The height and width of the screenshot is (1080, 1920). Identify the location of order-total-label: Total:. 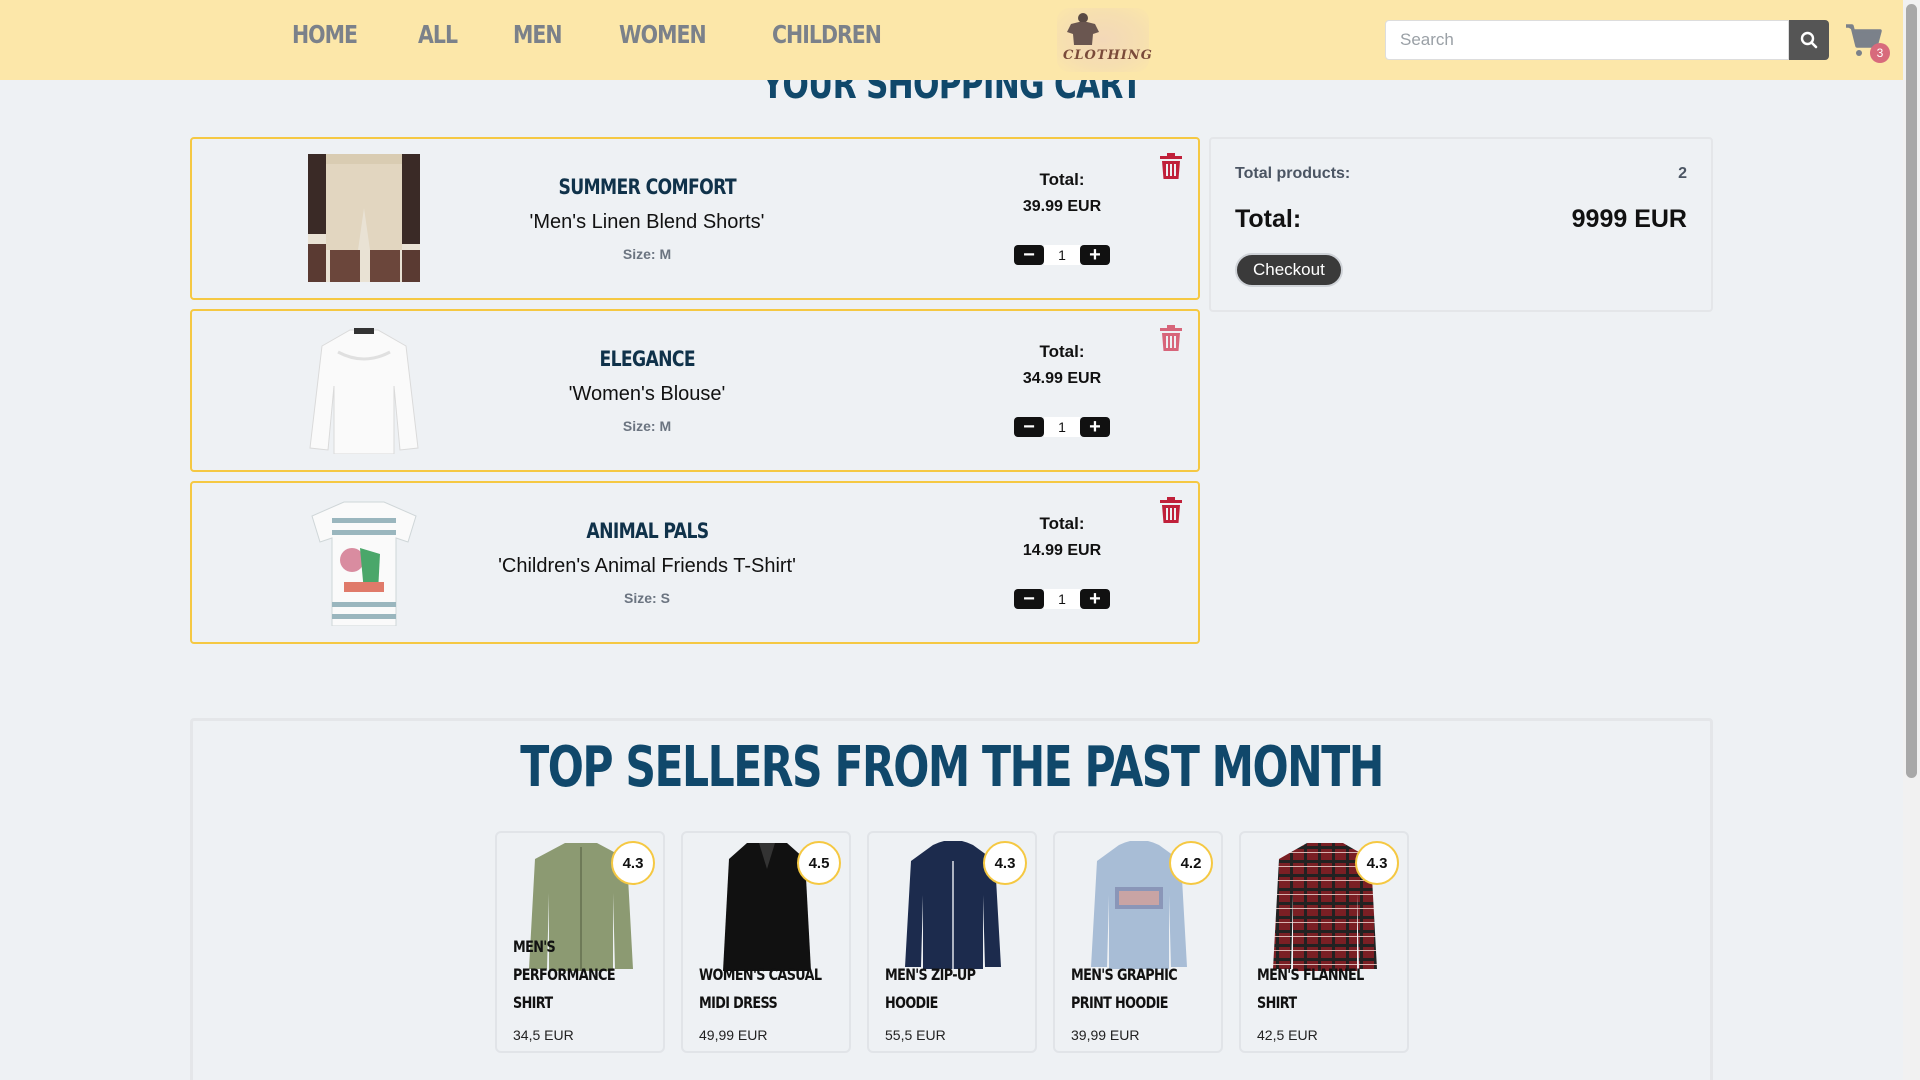
(1268, 219).